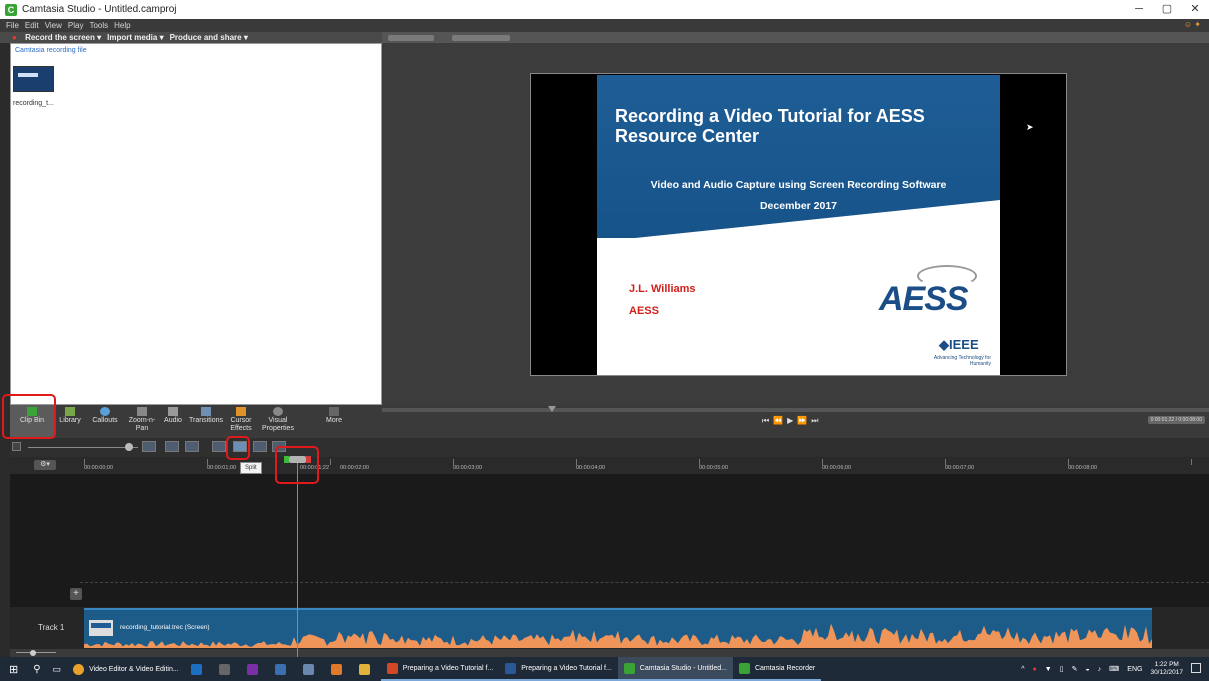  I want to click on keyboard-icon: ⌨, so click(1114, 669).